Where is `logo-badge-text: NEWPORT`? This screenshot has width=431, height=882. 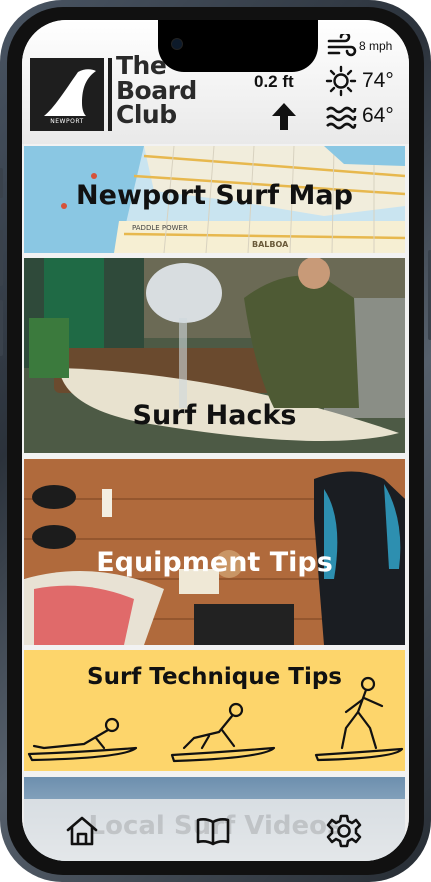 logo-badge-text: NEWPORT is located at coordinates (67, 121).